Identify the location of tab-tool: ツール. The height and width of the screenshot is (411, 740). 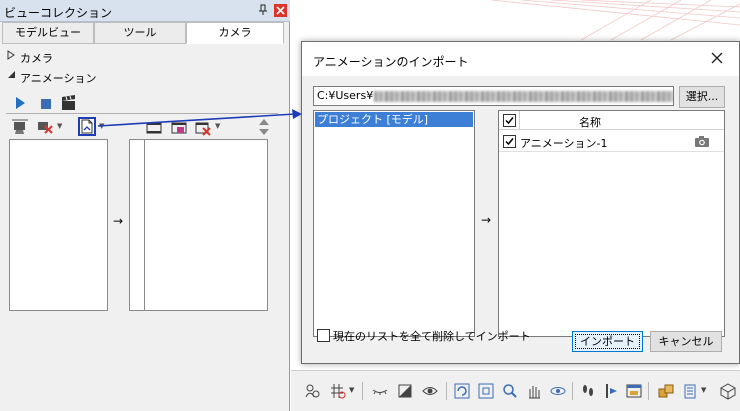
(140, 33).